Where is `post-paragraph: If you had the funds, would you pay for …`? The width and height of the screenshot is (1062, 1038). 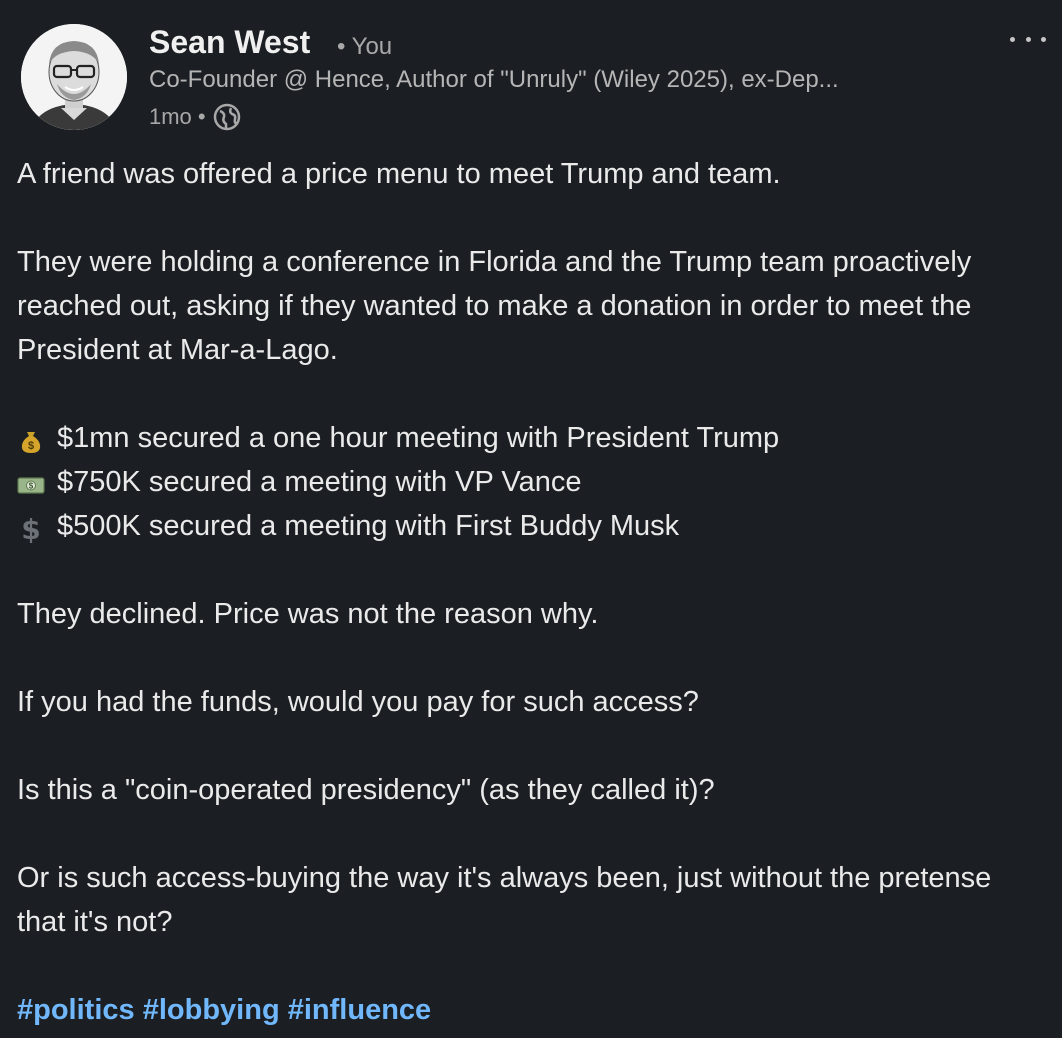 post-paragraph: If you had the funds, would you pay for … is located at coordinates (358, 702).